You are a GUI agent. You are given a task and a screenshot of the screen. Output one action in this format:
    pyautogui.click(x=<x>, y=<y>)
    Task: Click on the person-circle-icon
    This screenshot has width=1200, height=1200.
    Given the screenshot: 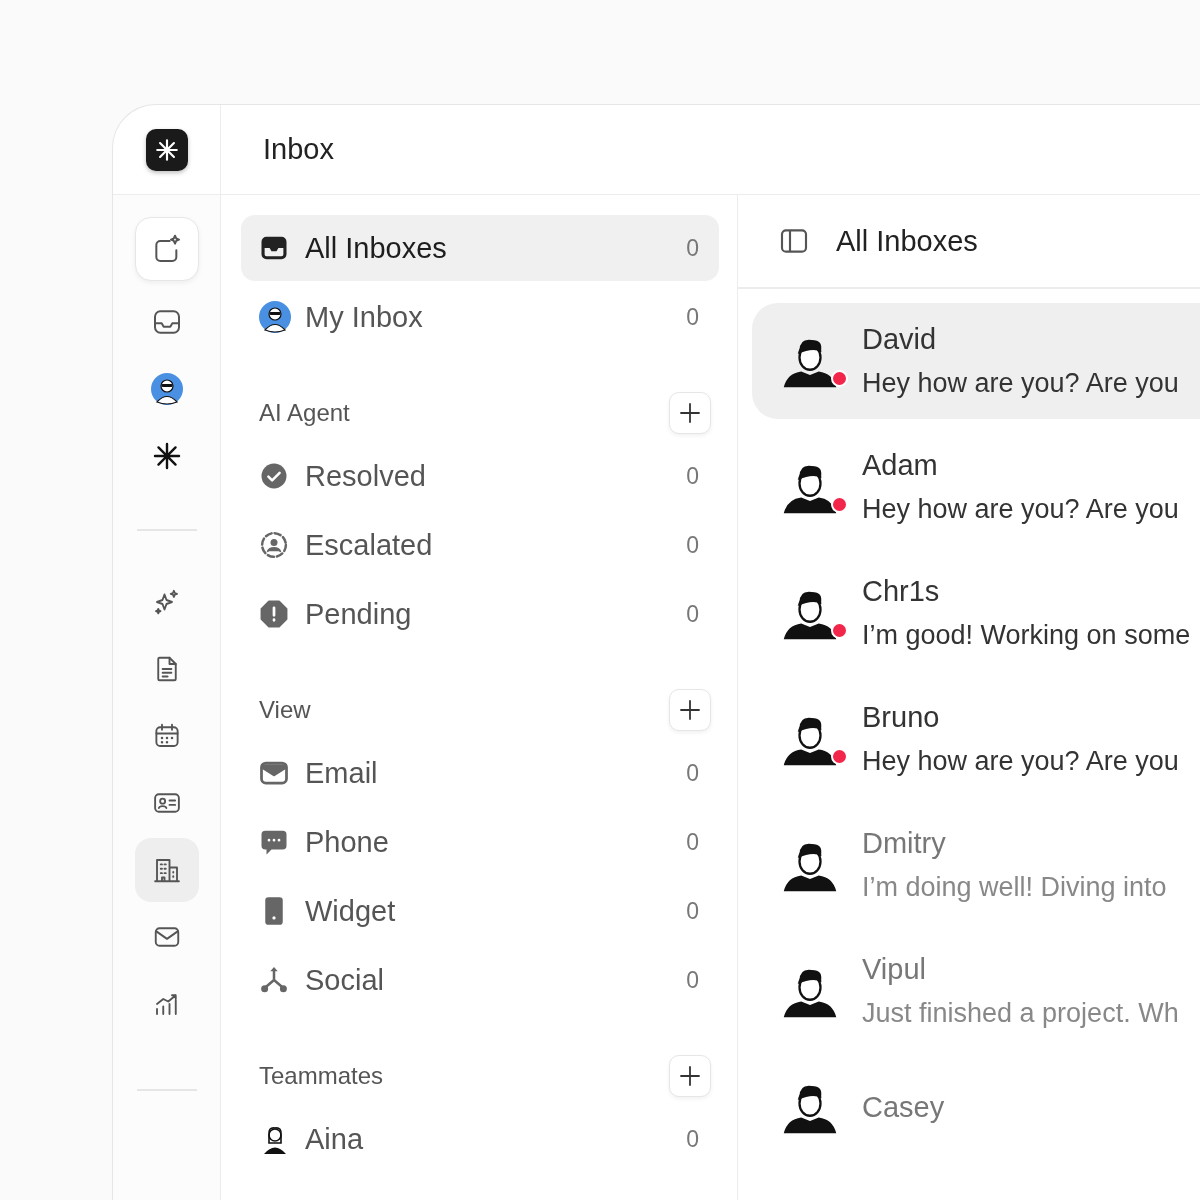 What is the action you would take?
    pyautogui.click(x=274, y=545)
    